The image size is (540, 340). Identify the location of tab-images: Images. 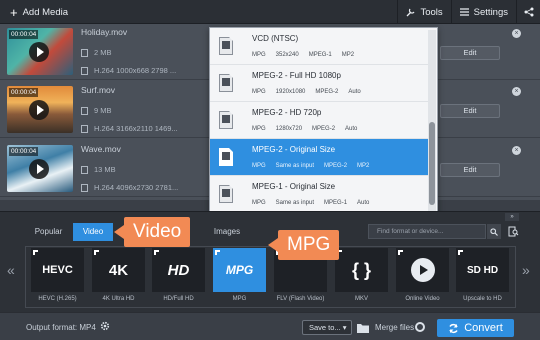
(227, 232).